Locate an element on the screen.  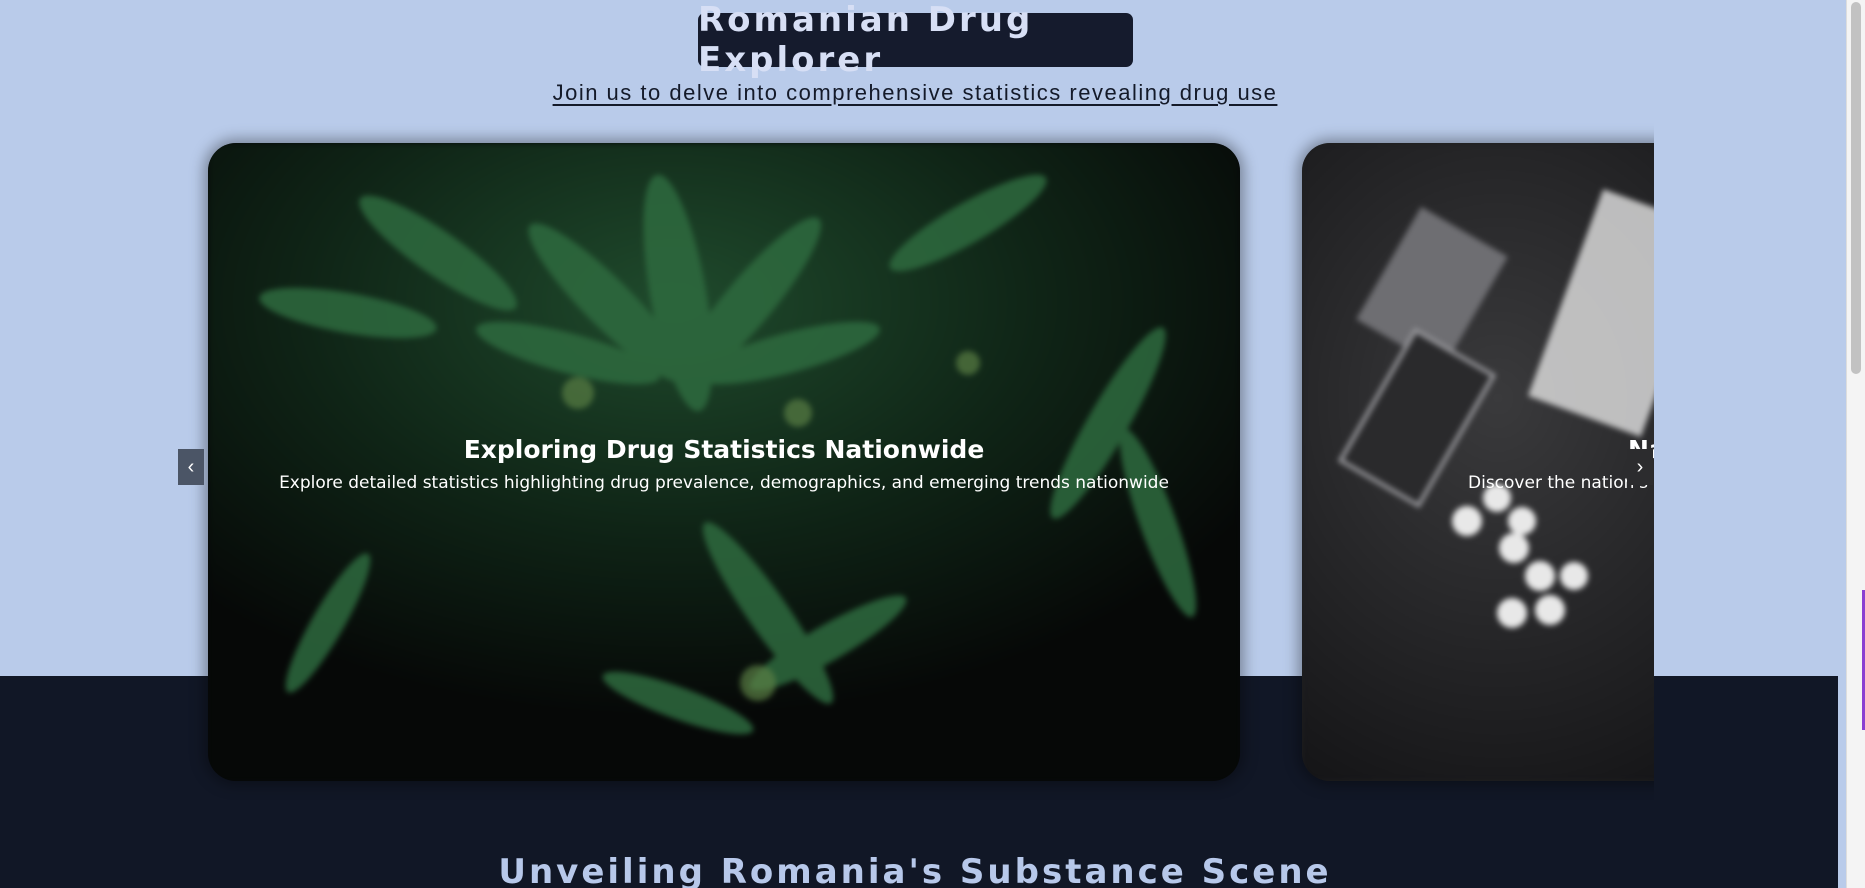
page-scrollbar is located at coordinates (1855, 444).